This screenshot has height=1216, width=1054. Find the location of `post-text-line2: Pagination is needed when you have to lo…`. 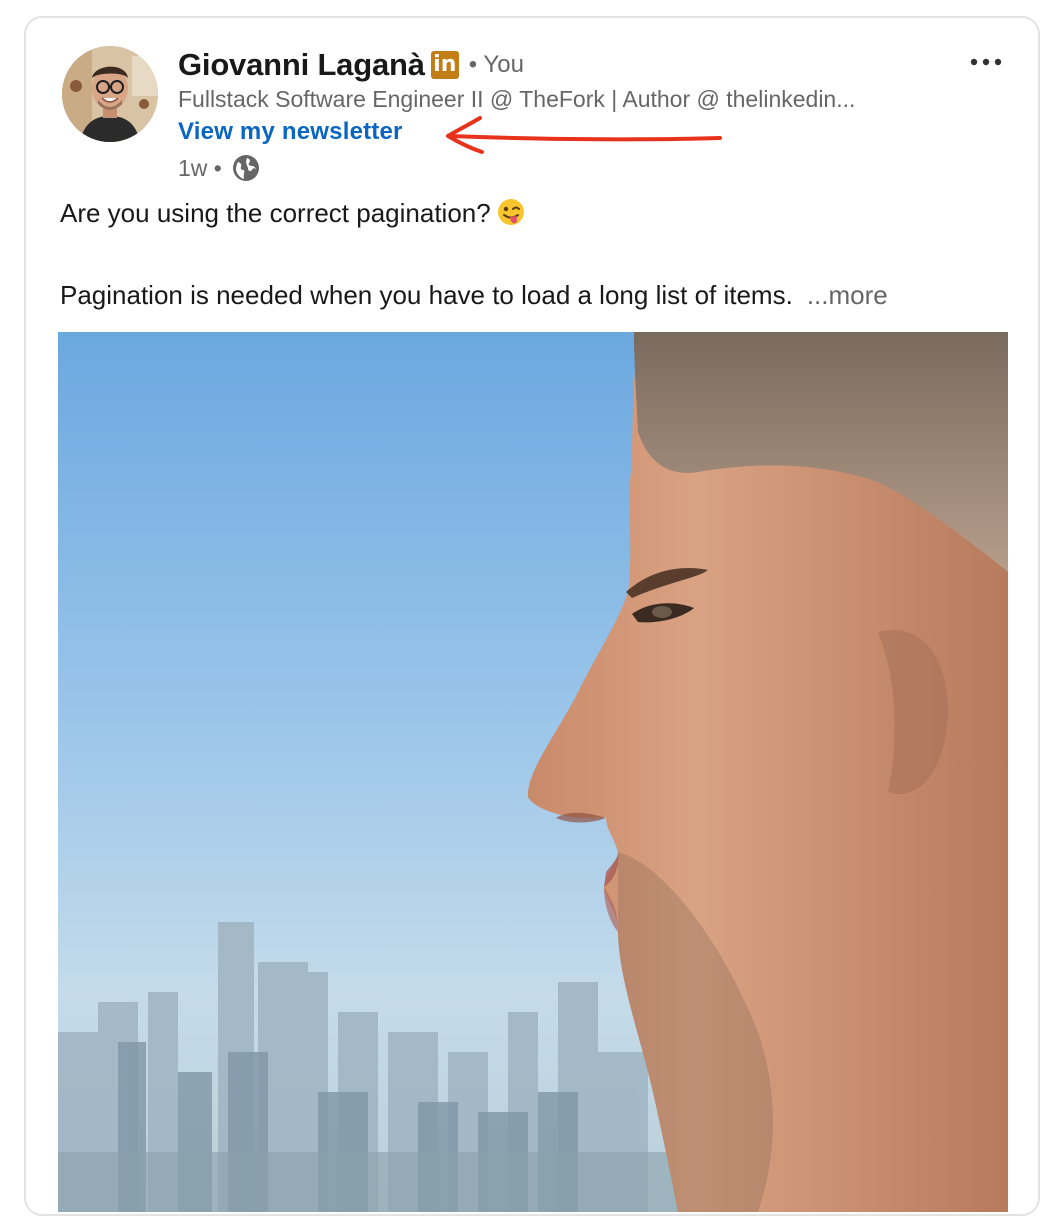

post-text-line2: Pagination is needed when you have to lo… is located at coordinates (474, 295).